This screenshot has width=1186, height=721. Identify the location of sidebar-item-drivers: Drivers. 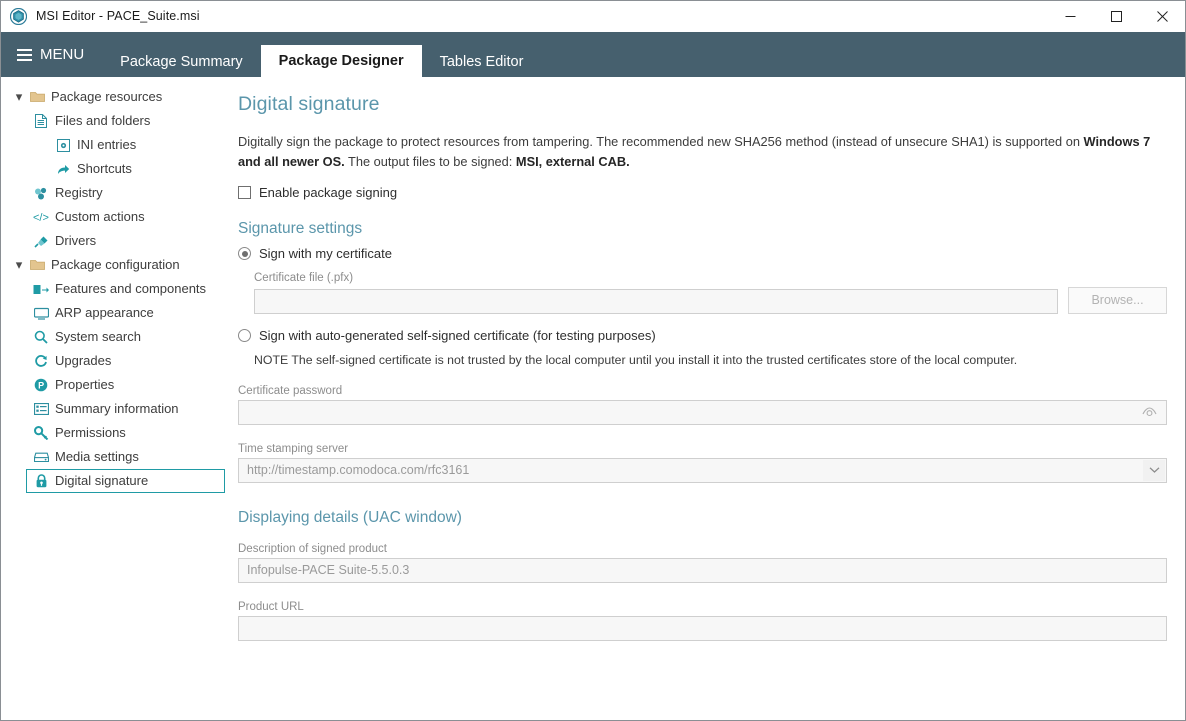
(116, 241).